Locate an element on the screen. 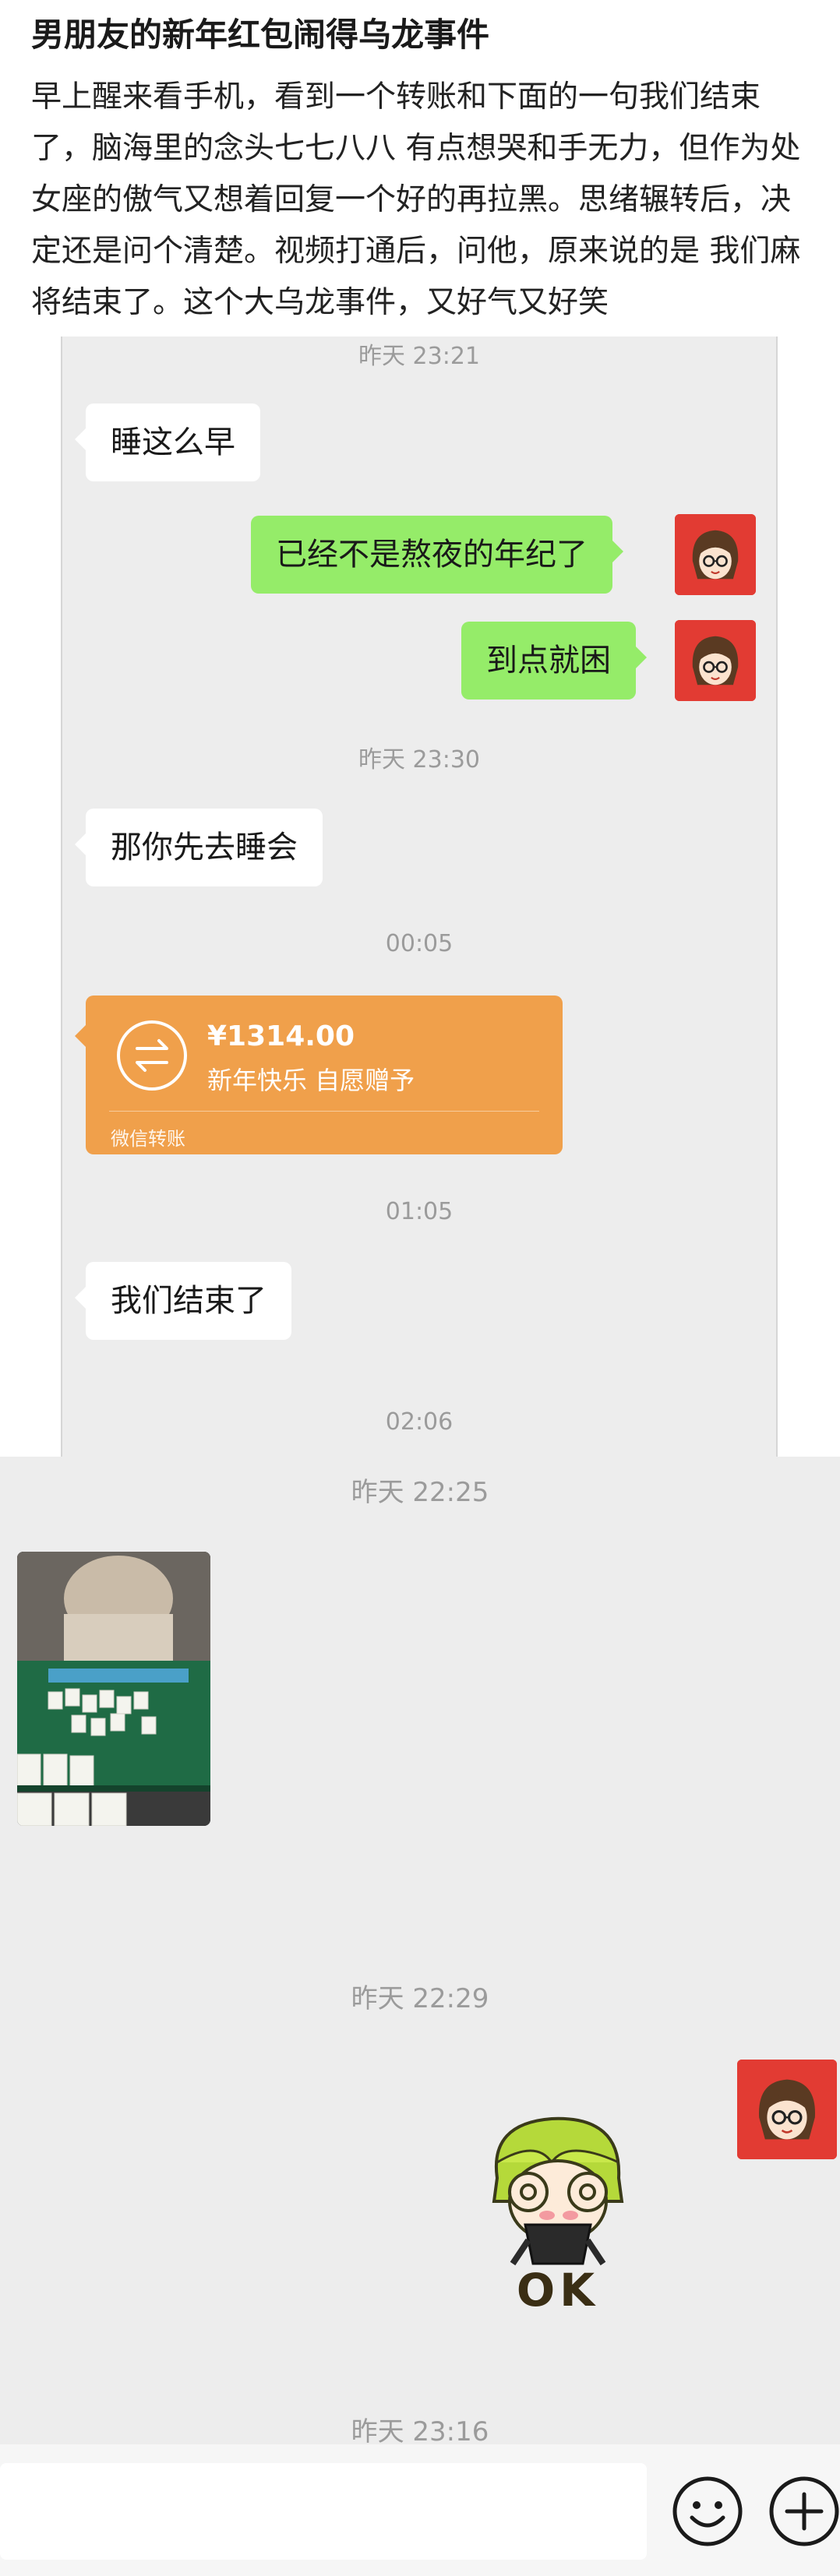 Image resolution: width=840 pixels, height=2576 pixels. timestamp: 昨天 23:21 is located at coordinates (419, 356).